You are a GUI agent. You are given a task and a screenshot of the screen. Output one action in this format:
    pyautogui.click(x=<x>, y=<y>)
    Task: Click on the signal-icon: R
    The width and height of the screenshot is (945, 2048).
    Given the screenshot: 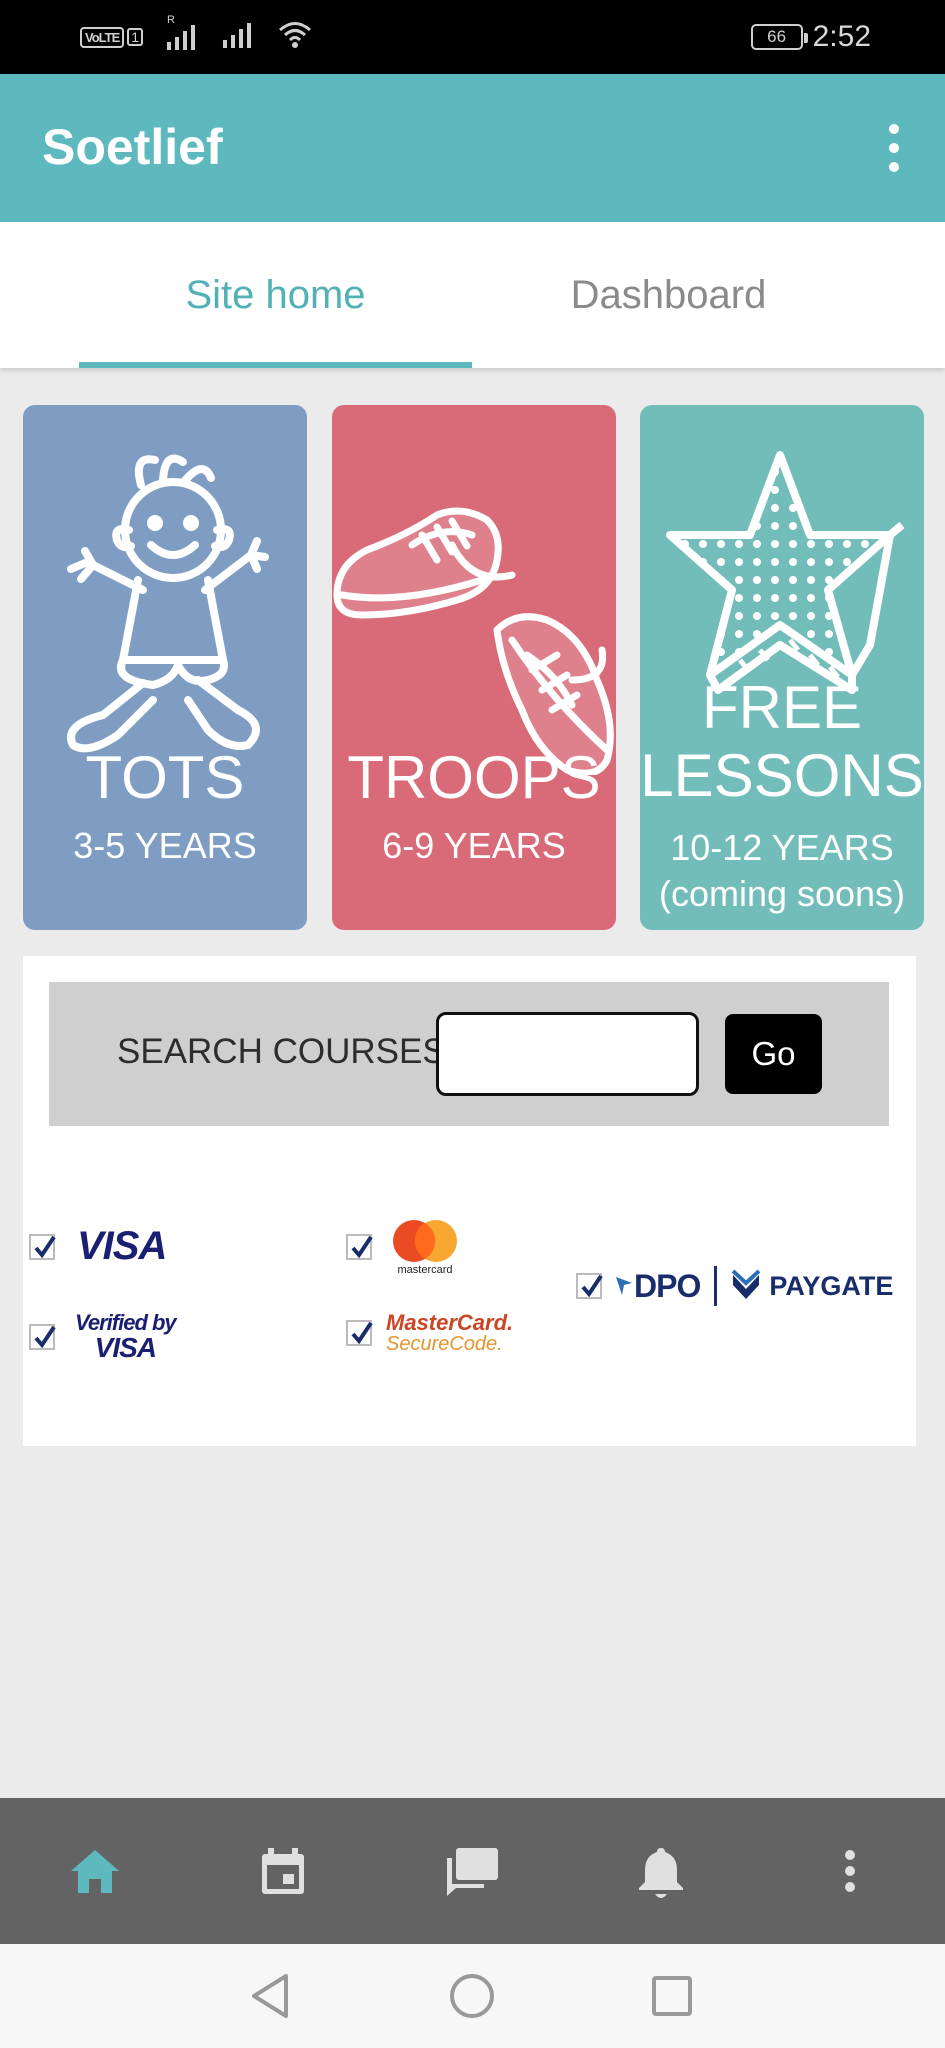 What is the action you would take?
    pyautogui.click(x=182, y=33)
    